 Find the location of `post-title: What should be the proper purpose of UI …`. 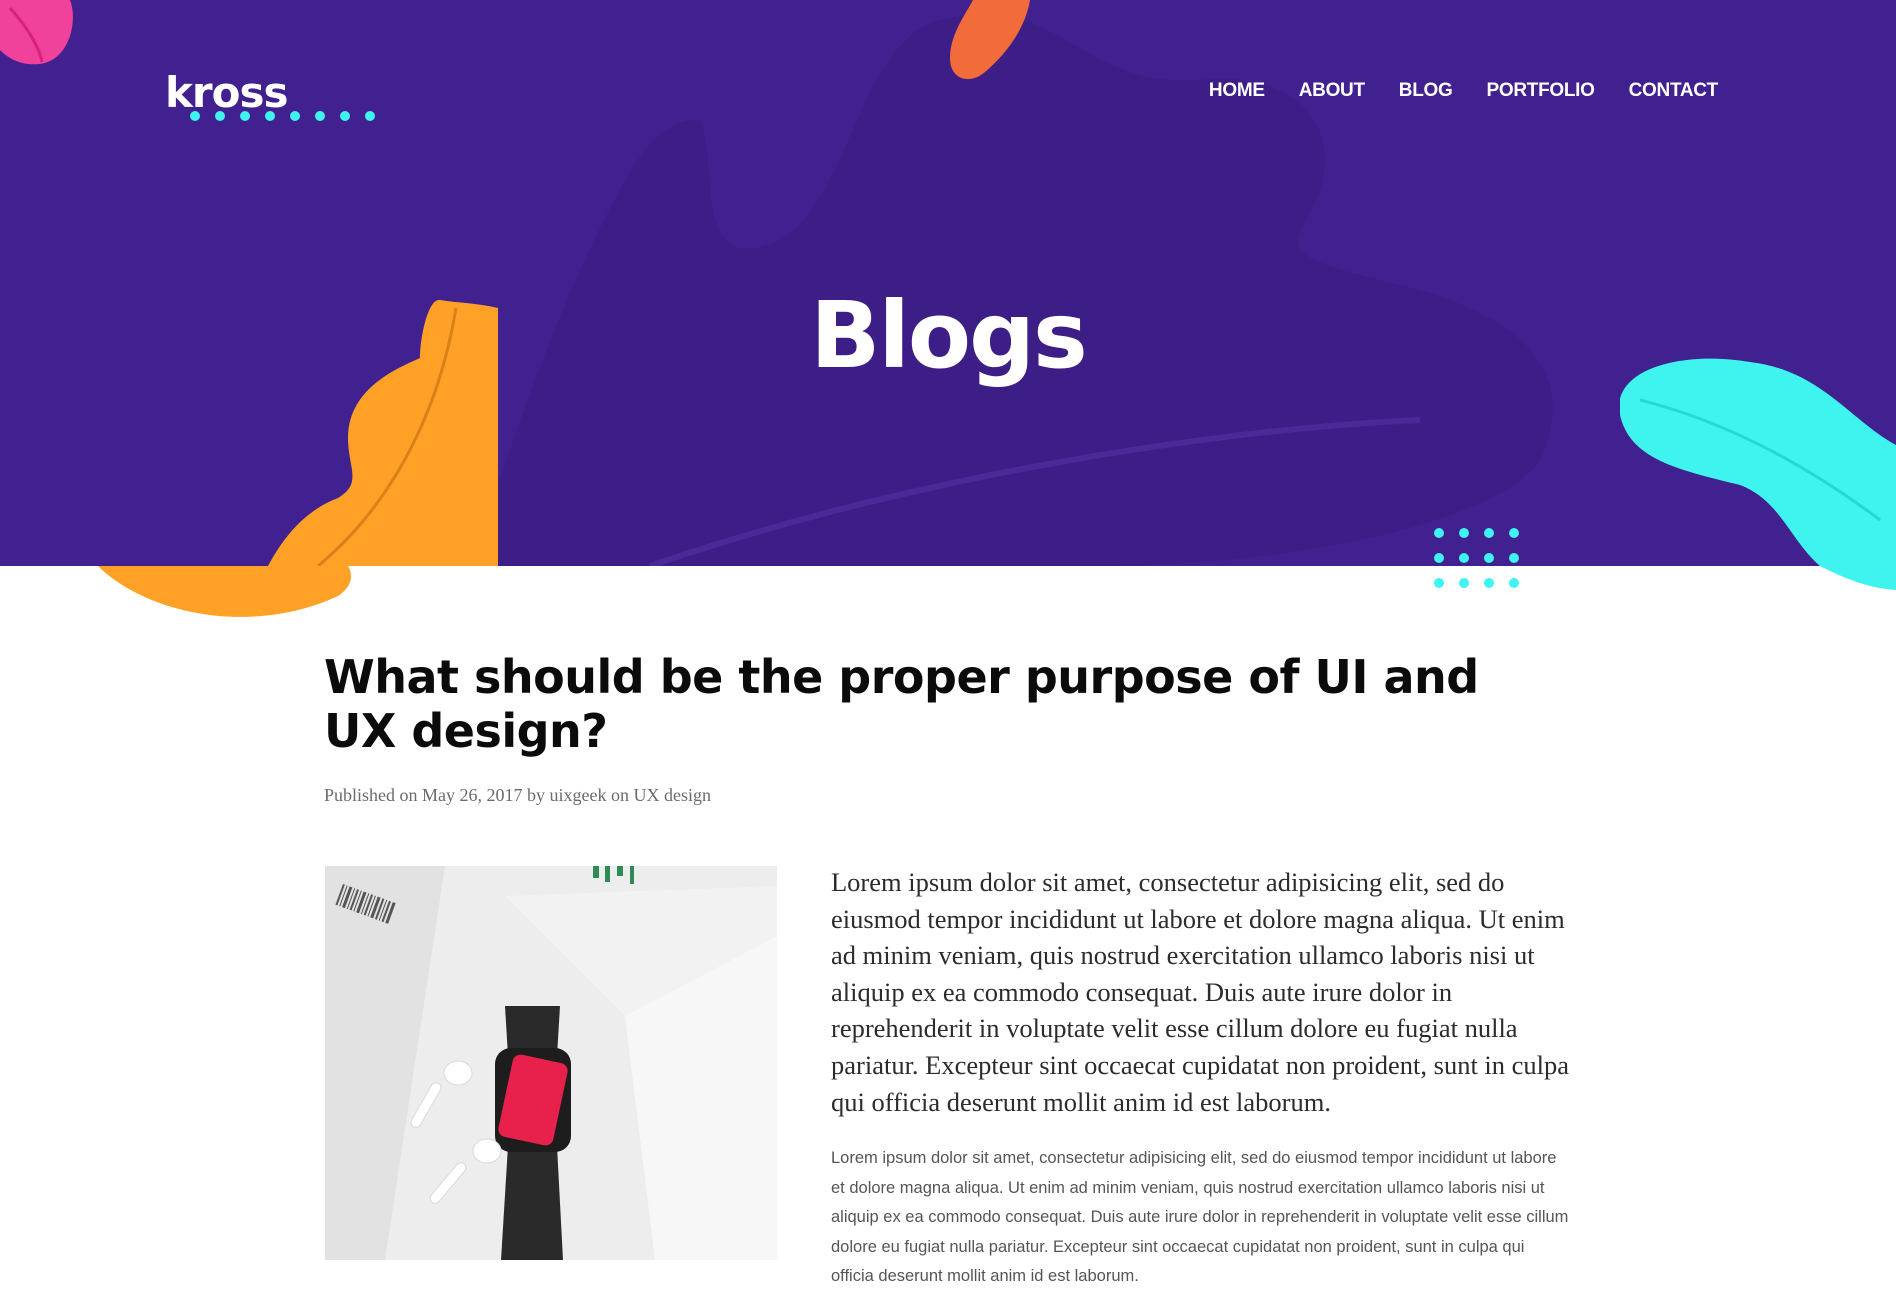

post-title: What should be the proper purpose of UI … is located at coordinates (901, 704).